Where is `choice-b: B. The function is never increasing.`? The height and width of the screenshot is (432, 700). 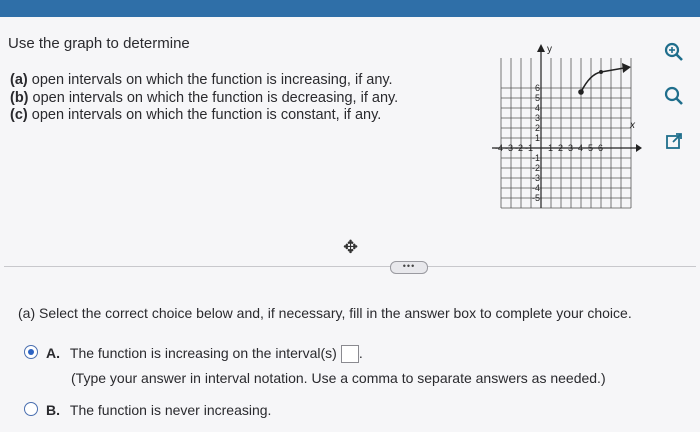 choice-b: B. The function is never increasing. is located at coordinates (158, 410).